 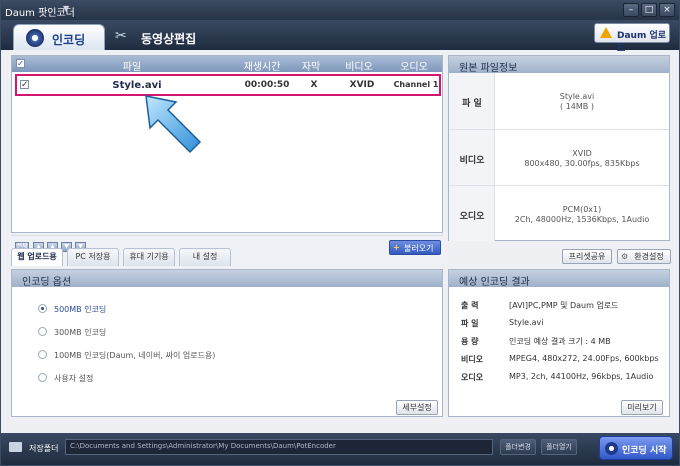 What do you see at coordinates (311, 65) in the screenshot?
I see `col-subtitle: 자막` at bounding box center [311, 65].